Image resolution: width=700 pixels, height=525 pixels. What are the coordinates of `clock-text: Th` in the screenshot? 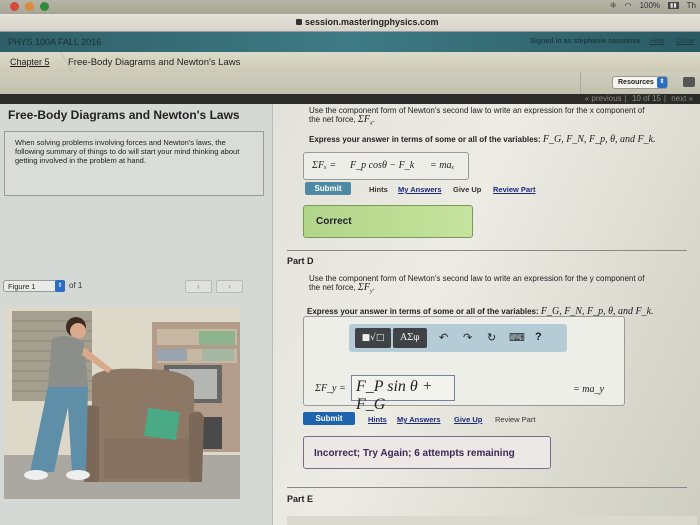 It's located at (691, 5).